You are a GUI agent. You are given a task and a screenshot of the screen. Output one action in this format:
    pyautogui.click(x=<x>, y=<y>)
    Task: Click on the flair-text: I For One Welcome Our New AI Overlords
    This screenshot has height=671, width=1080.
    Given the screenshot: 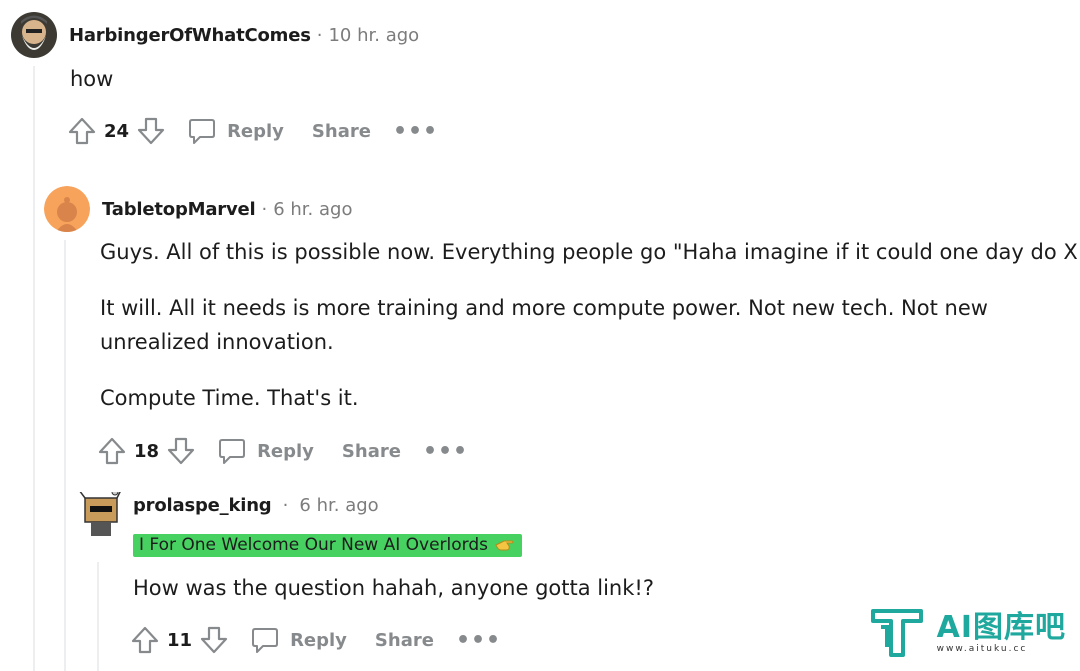 What is the action you would take?
    pyautogui.click(x=313, y=545)
    